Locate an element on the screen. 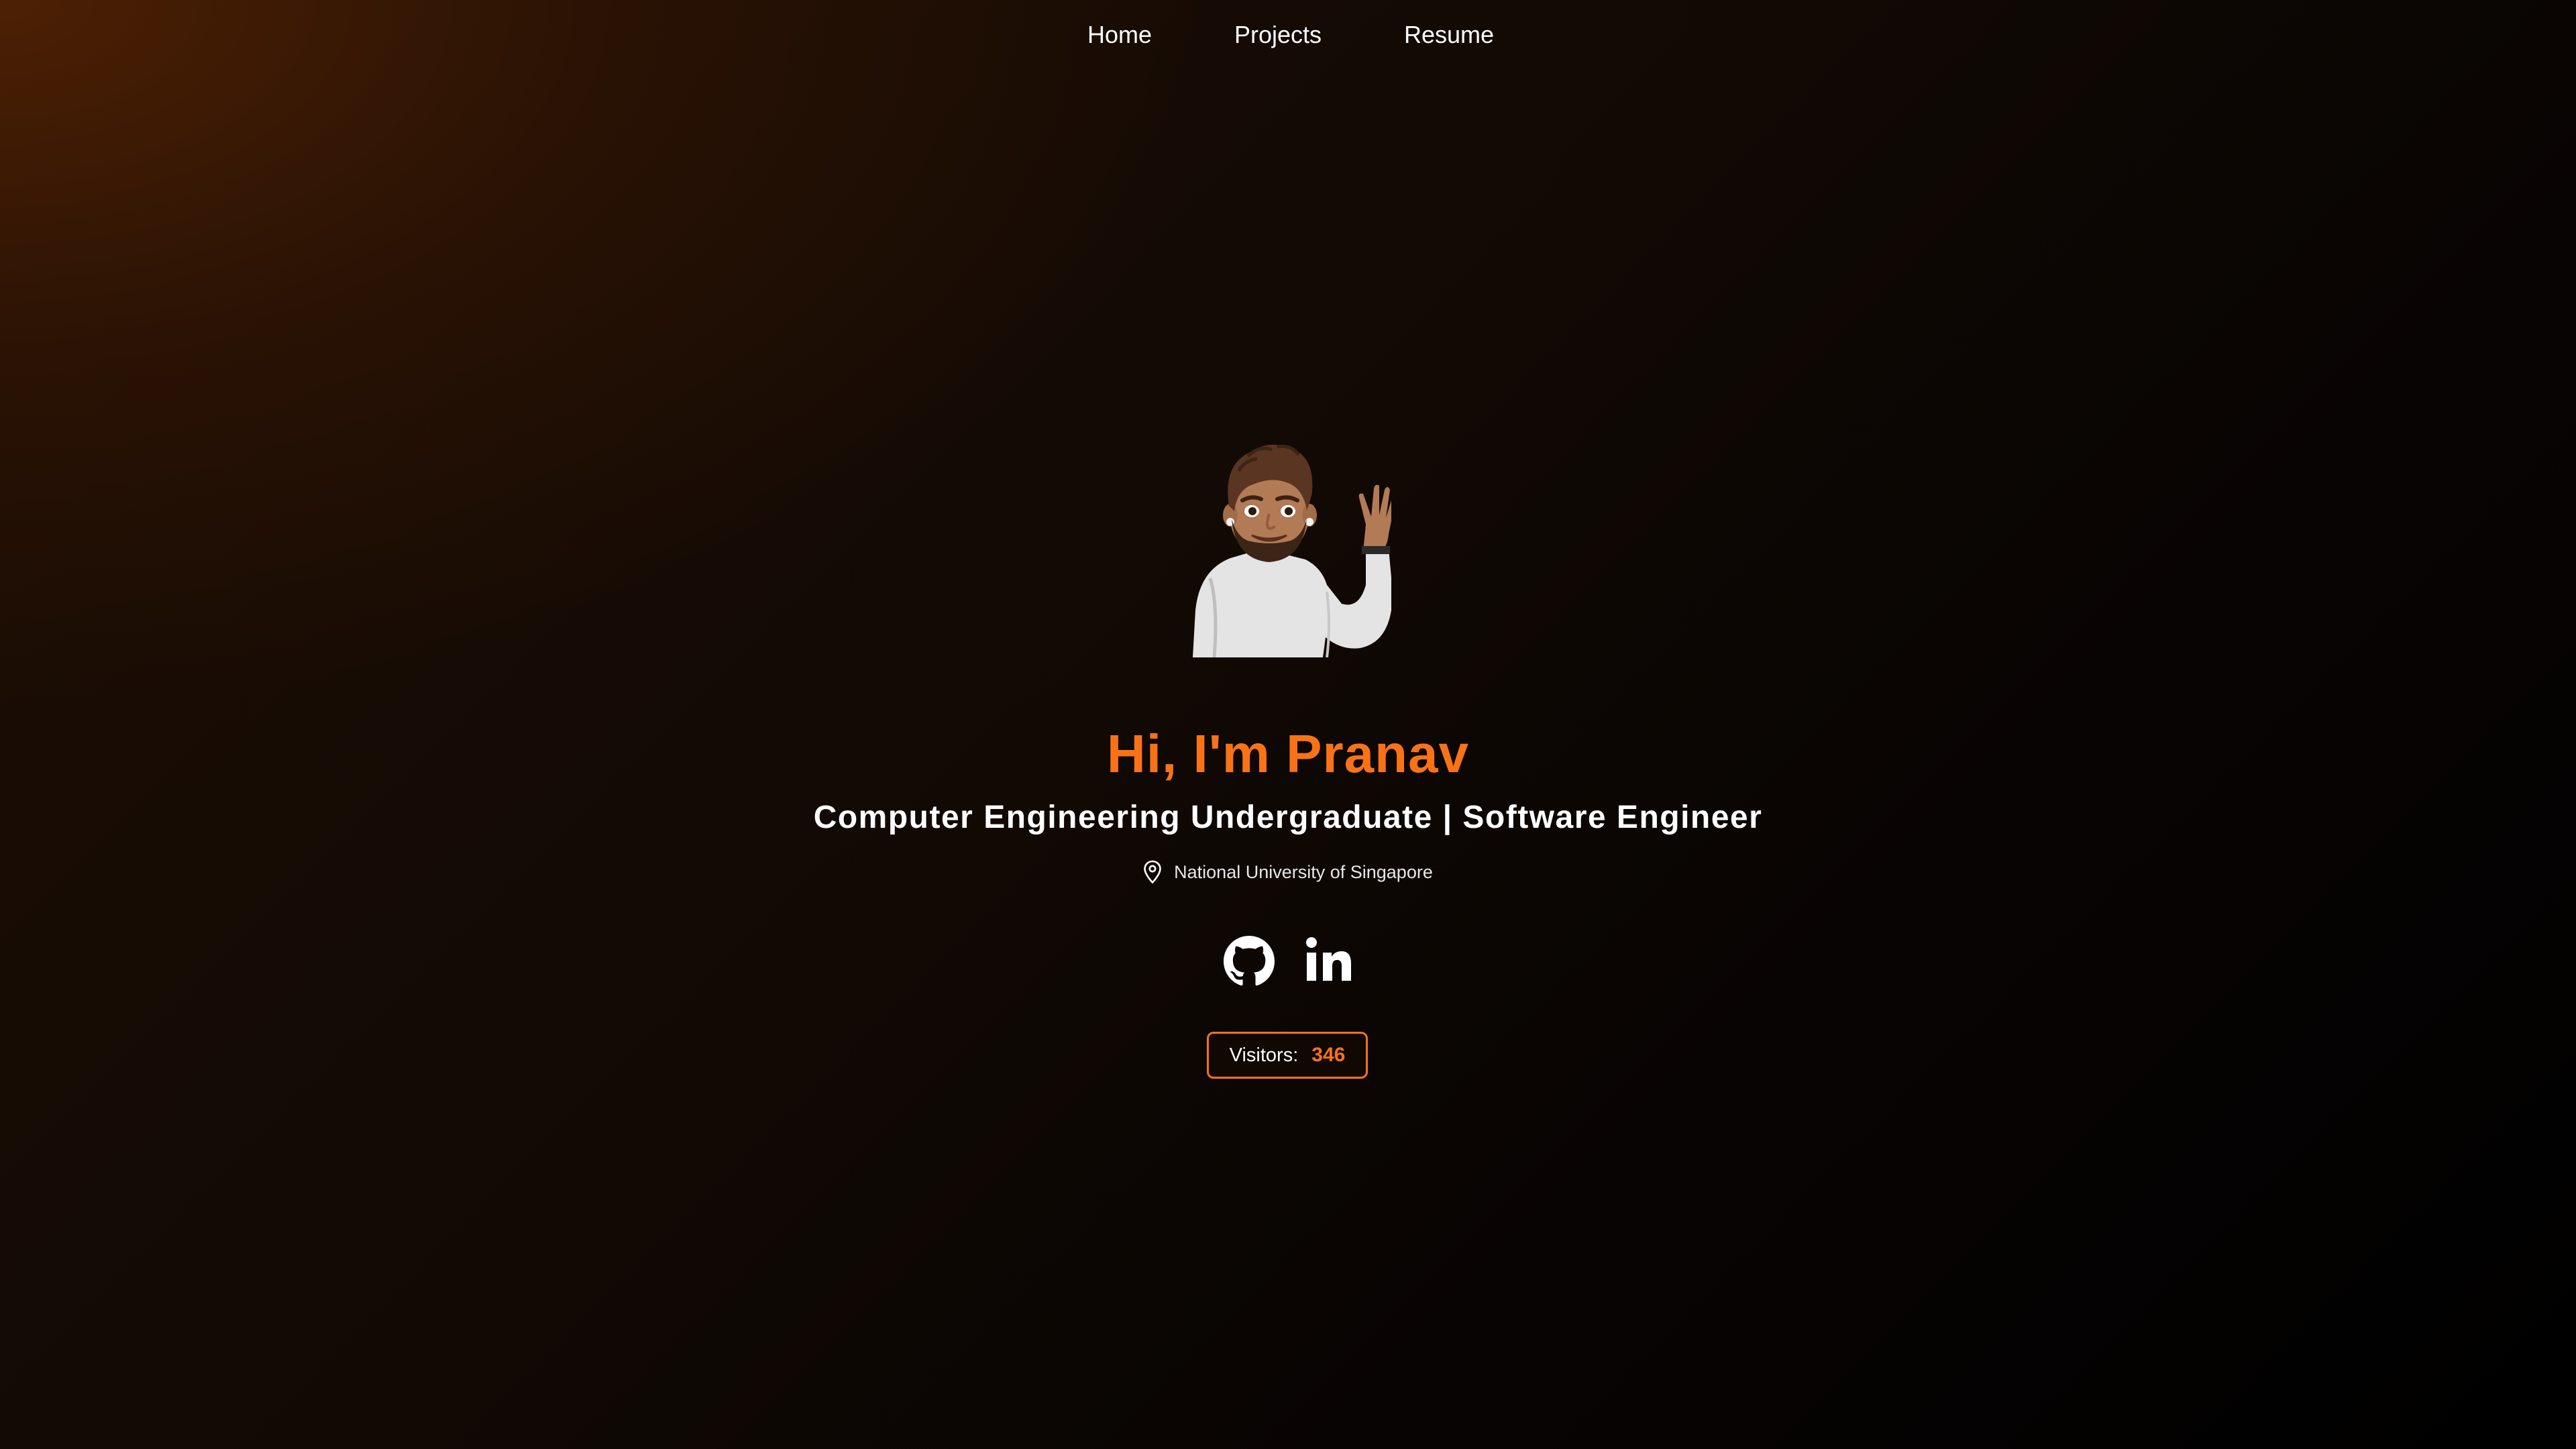  visitors-label: Visitors: is located at coordinates (1264, 1055).